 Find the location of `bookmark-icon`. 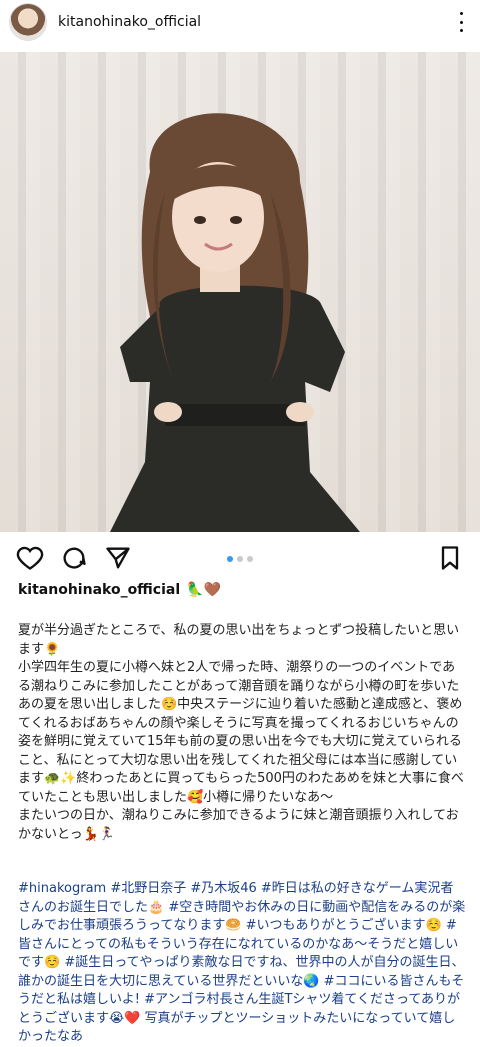

bookmark-icon is located at coordinates (450, 558).